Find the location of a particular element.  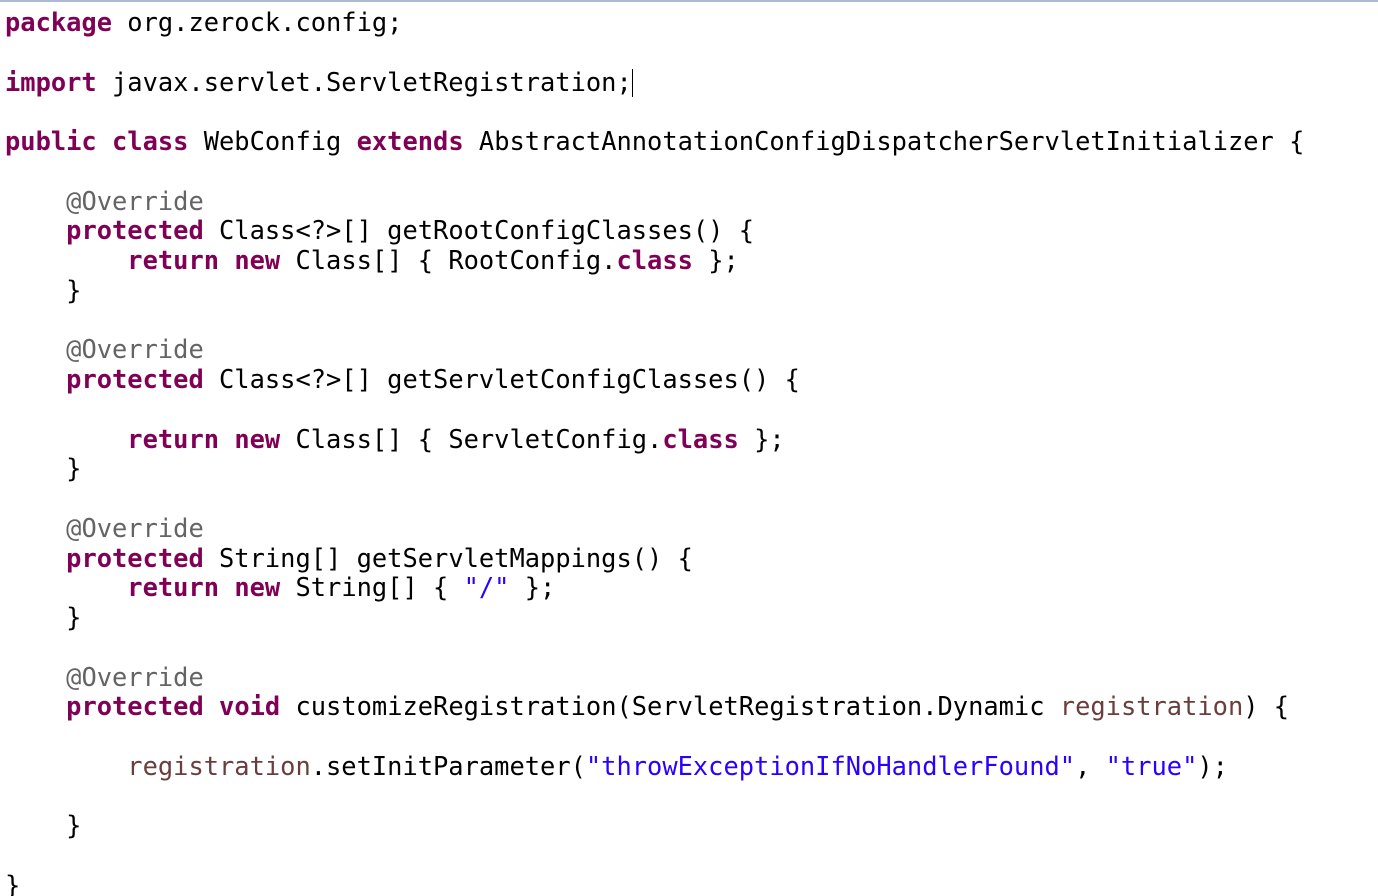

code-token: ); is located at coordinates (1212, 765).